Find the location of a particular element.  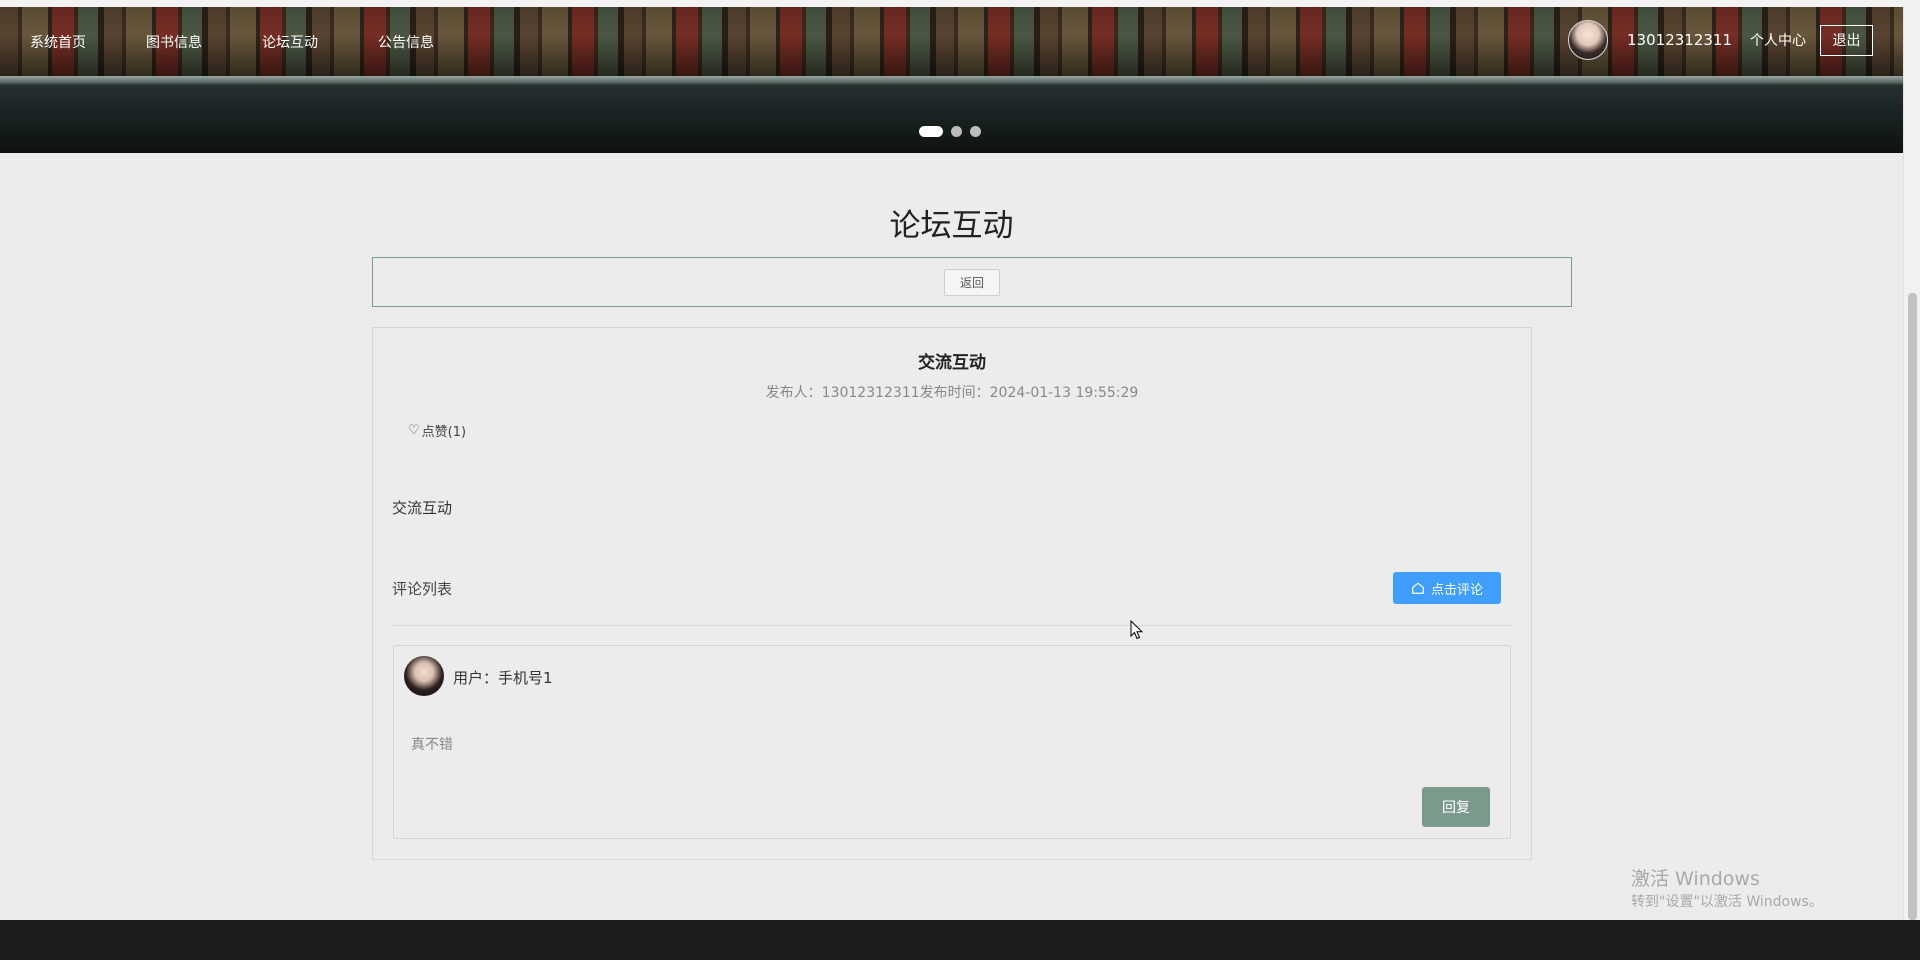

post-title: 交流互动 is located at coordinates (952, 363).